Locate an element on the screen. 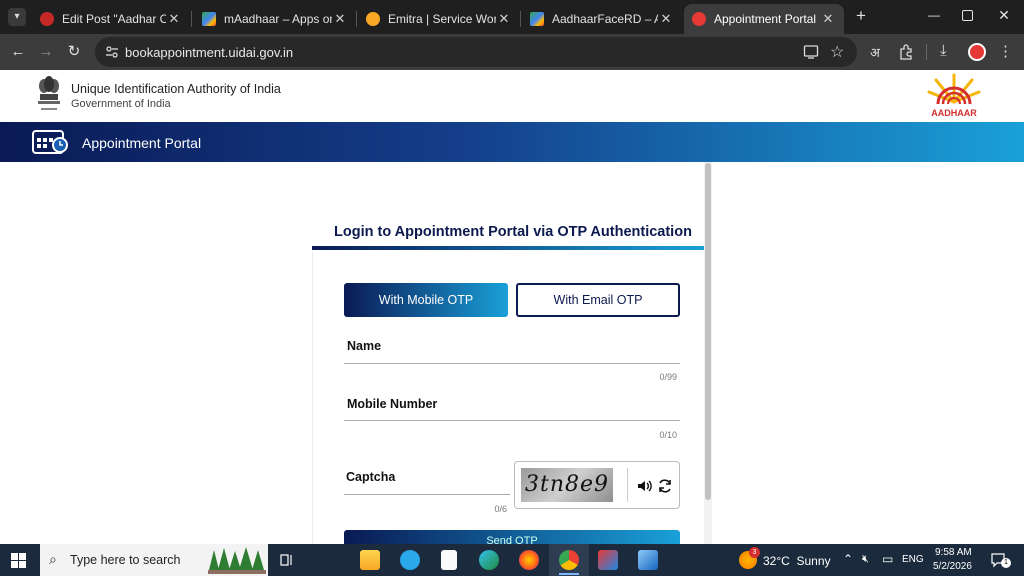 The image size is (1024, 576). chevron-up-icon: ⌃ is located at coordinates (848, 559).